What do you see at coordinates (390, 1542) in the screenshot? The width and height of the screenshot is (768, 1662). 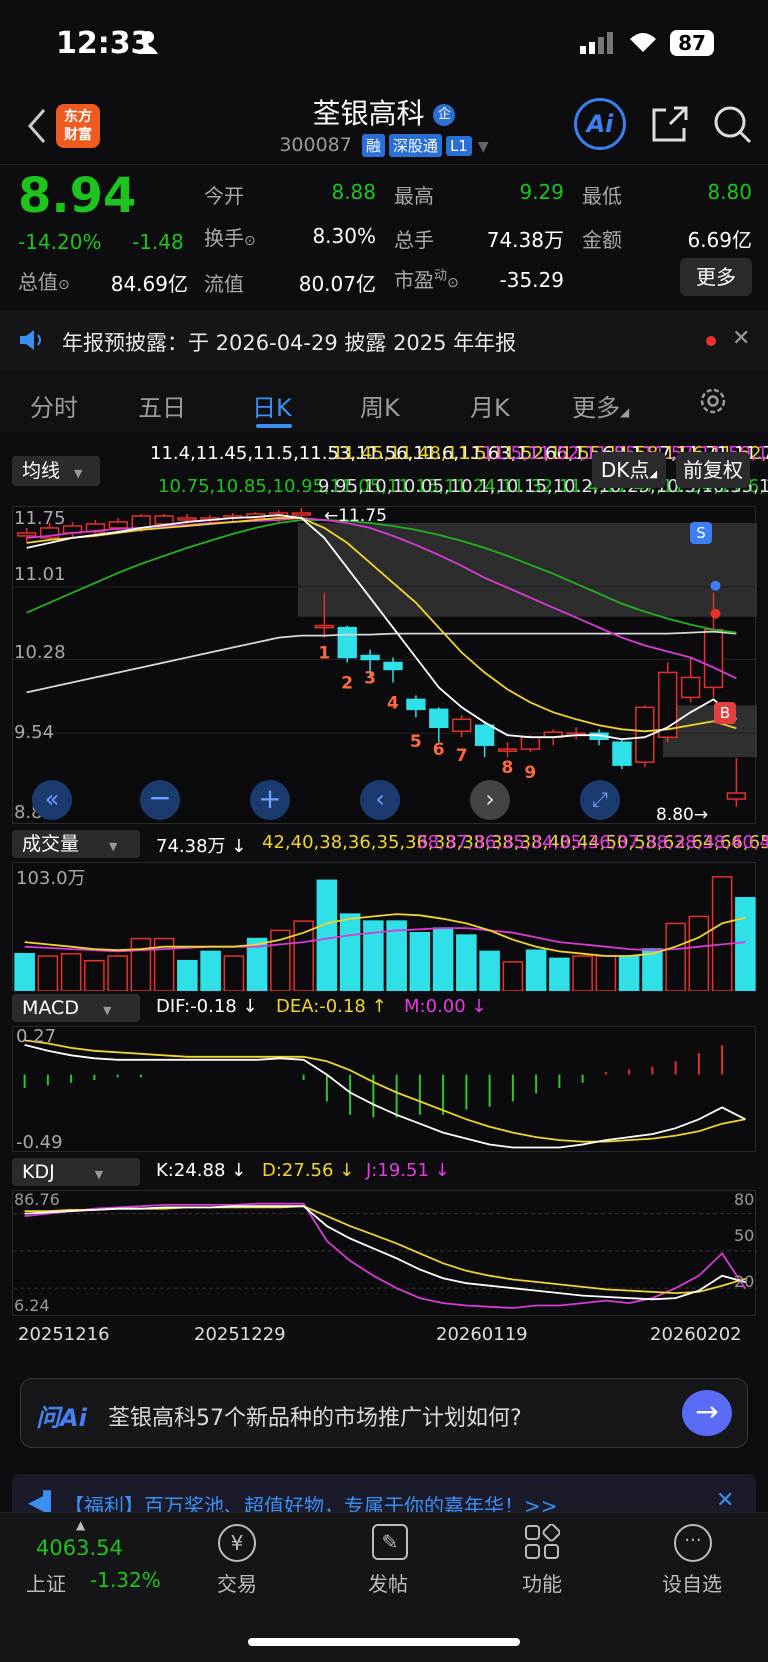 I see `post-icon: ✎` at bounding box center [390, 1542].